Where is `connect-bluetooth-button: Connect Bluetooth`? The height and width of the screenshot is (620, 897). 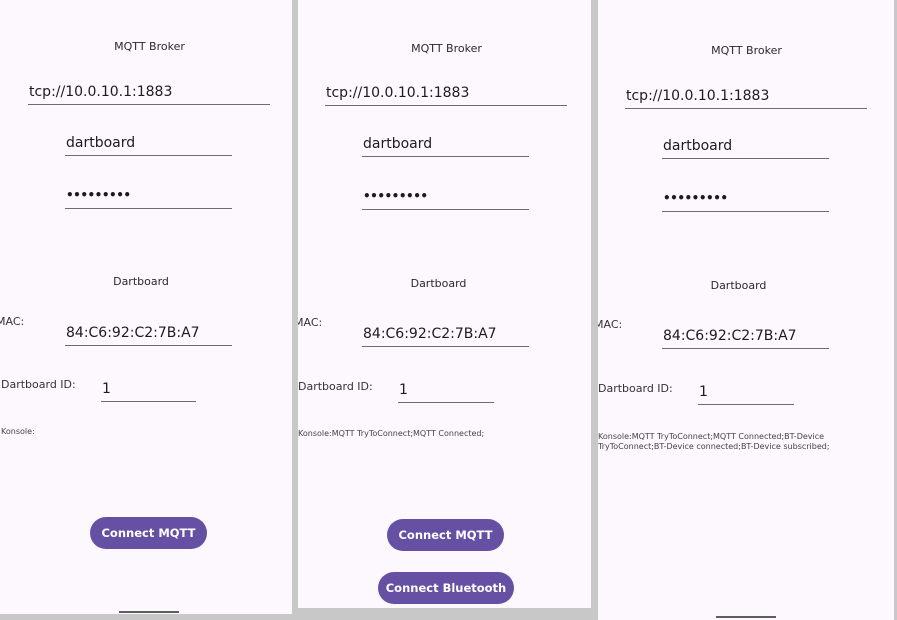
connect-bluetooth-button: Connect Bluetooth is located at coordinates (446, 588).